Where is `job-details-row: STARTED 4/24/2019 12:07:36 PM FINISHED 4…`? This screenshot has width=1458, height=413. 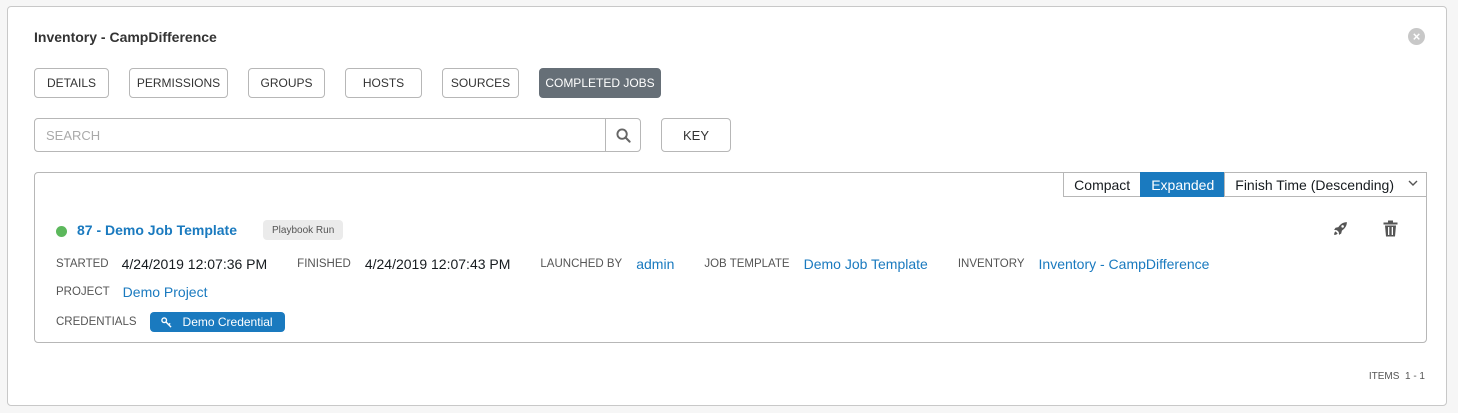
job-details-row: STARTED 4/24/2019 12:07:36 PM FINISHED 4… is located at coordinates (632, 264).